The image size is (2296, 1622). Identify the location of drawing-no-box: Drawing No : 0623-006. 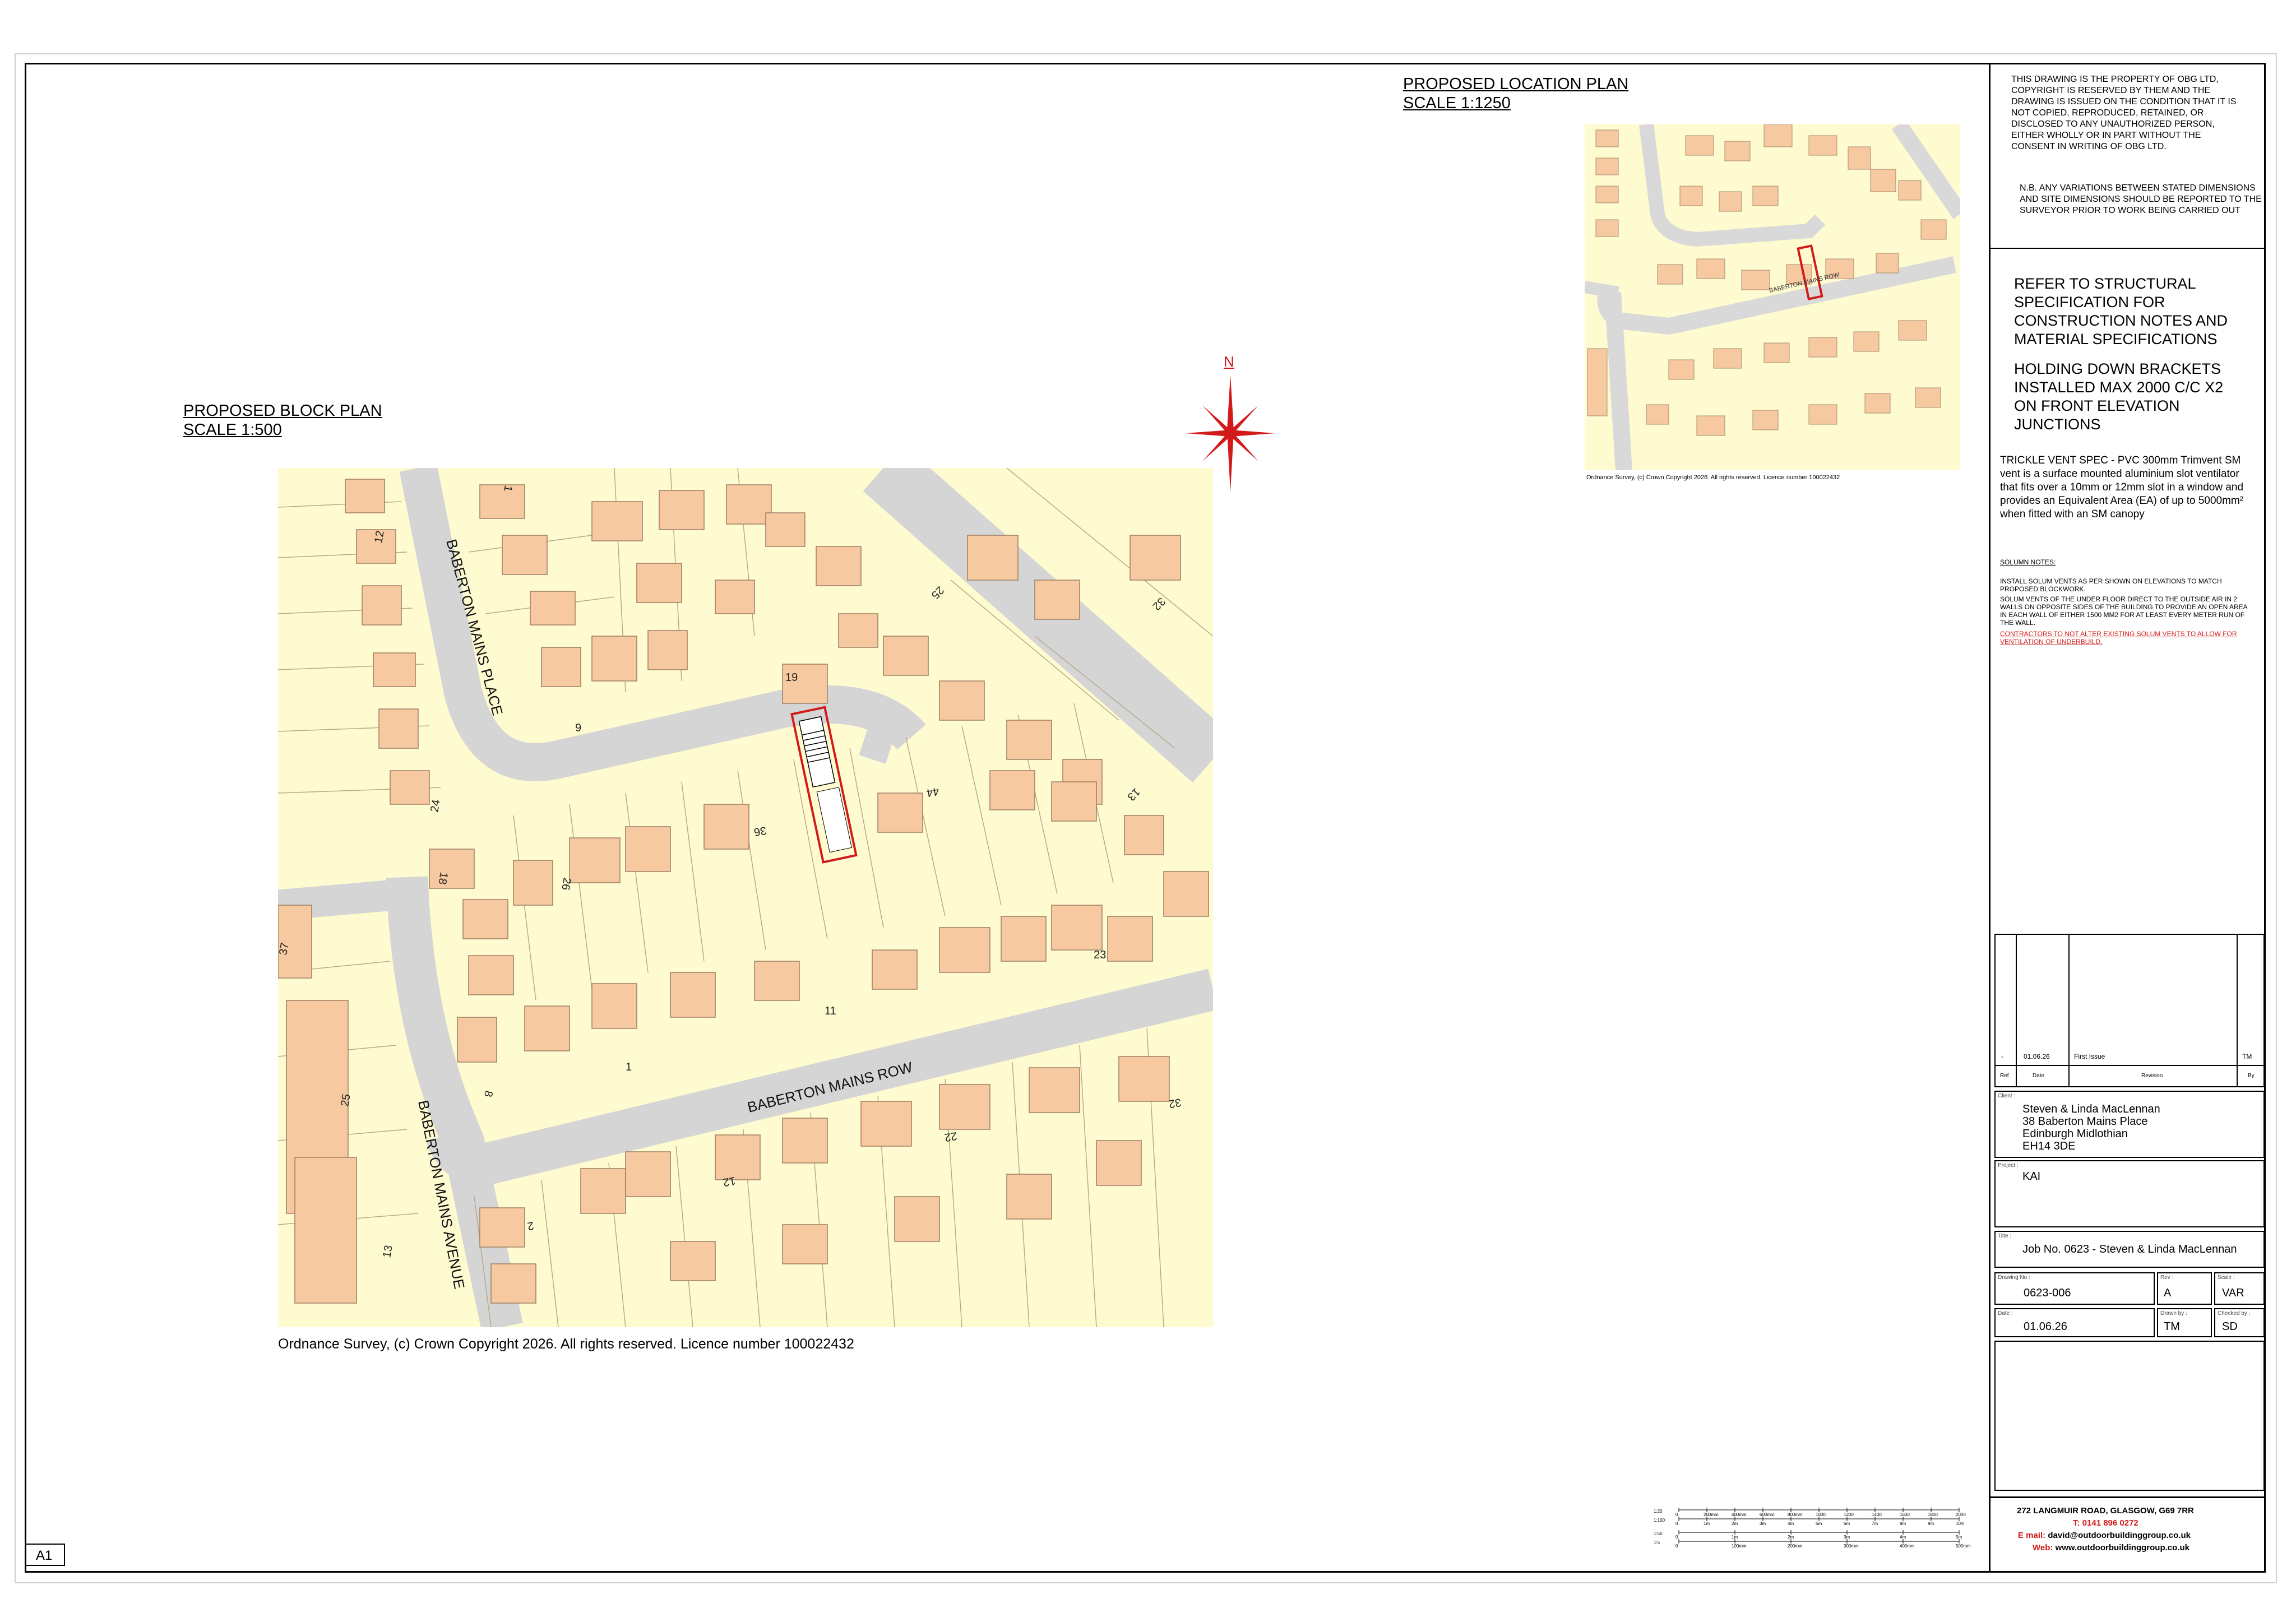
(2074, 1288).